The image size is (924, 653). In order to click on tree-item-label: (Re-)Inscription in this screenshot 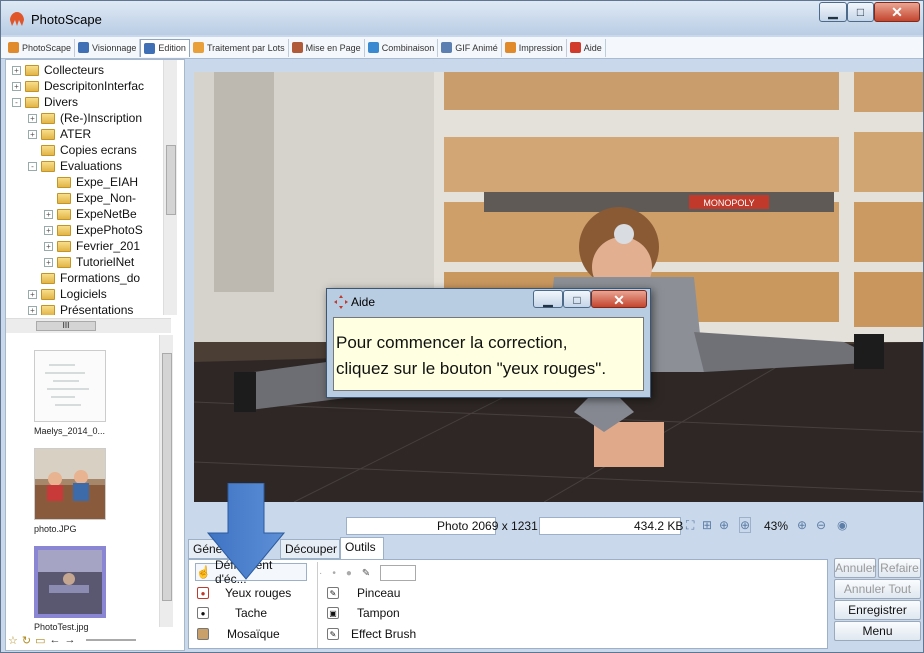, I will do `click(101, 118)`.